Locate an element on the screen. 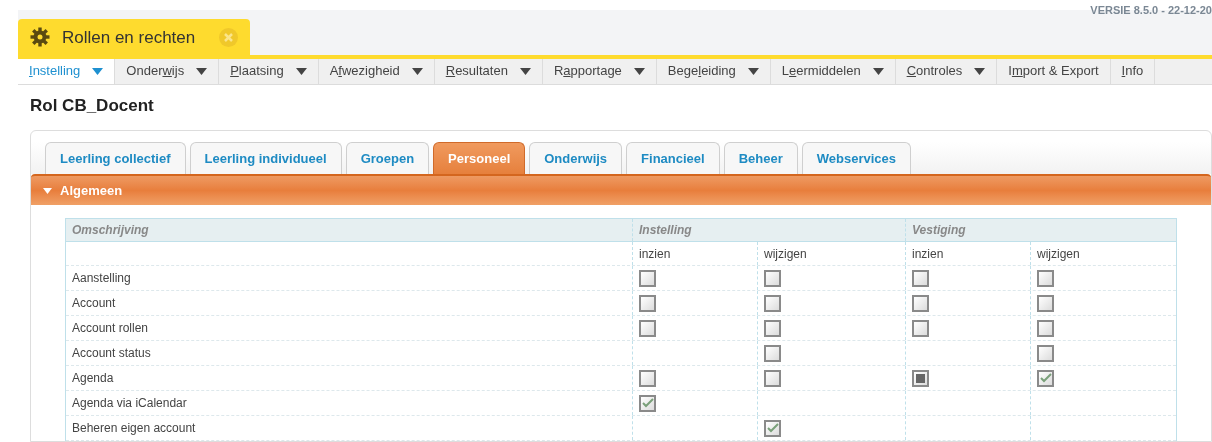 The image size is (1212, 442). menu-item: Instelling is located at coordinates (67, 71).